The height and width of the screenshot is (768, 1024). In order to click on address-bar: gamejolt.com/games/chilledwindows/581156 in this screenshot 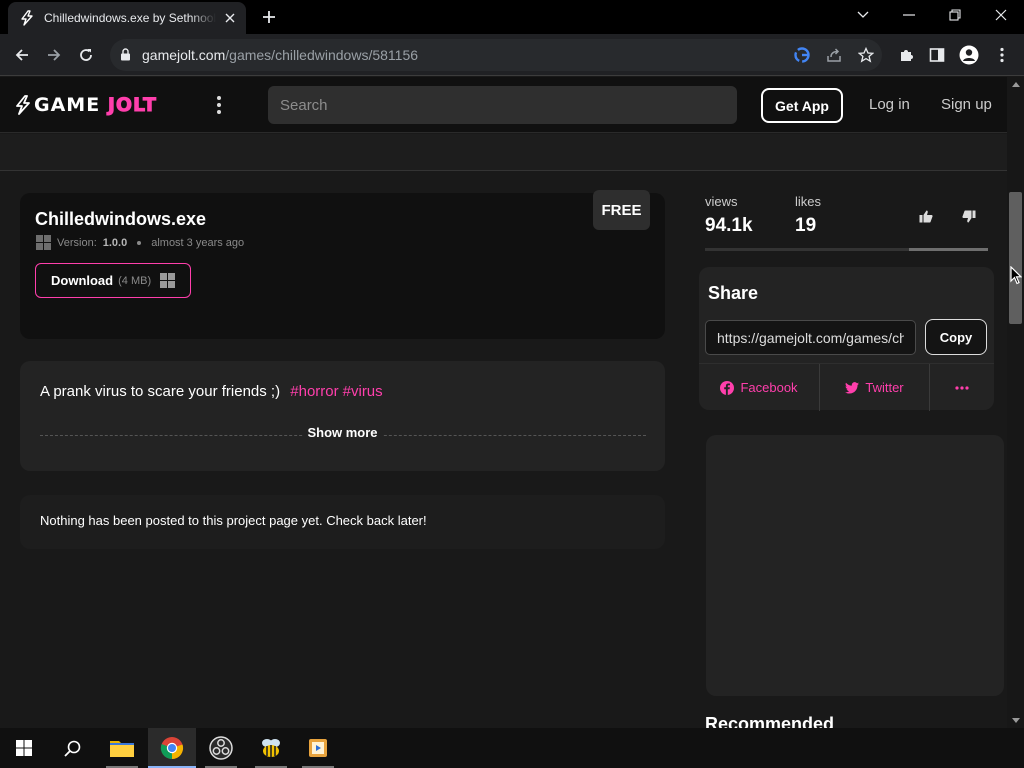, I will do `click(496, 55)`.